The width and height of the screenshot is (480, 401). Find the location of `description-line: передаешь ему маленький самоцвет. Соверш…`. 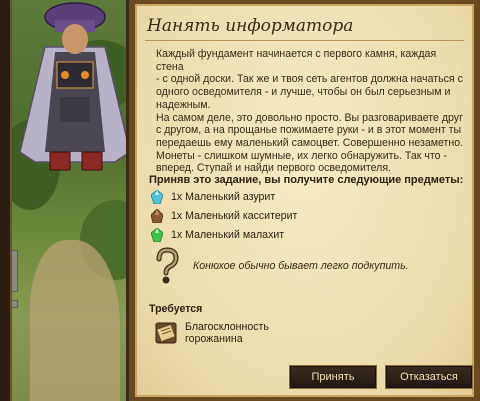

description-line: передаешь ему маленький самоцвет. Соверш… is located at coordinates (310, 142).